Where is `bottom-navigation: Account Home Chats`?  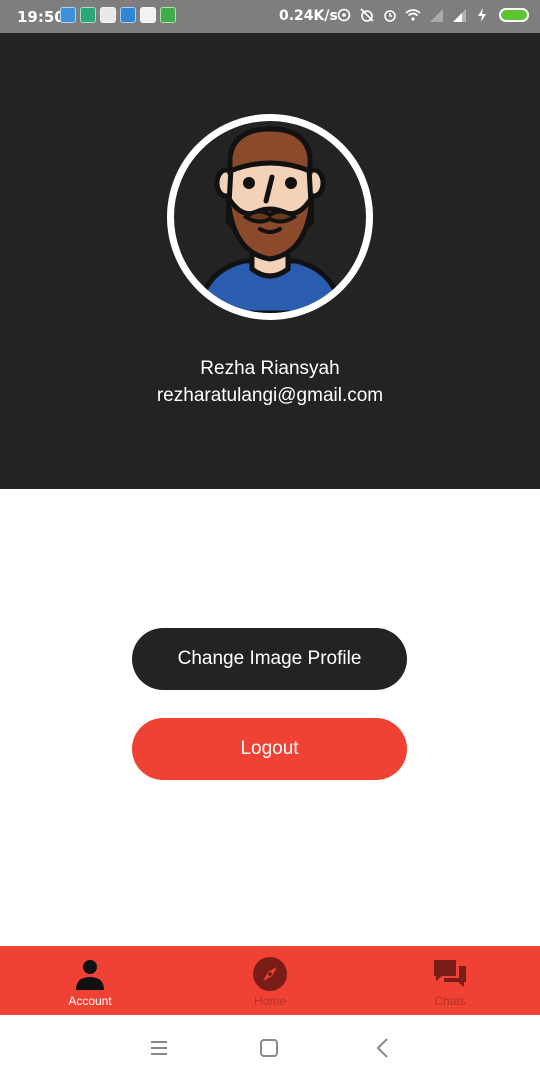 bottom-navigation: Account Home Chats is located at coordinates (270, 980).